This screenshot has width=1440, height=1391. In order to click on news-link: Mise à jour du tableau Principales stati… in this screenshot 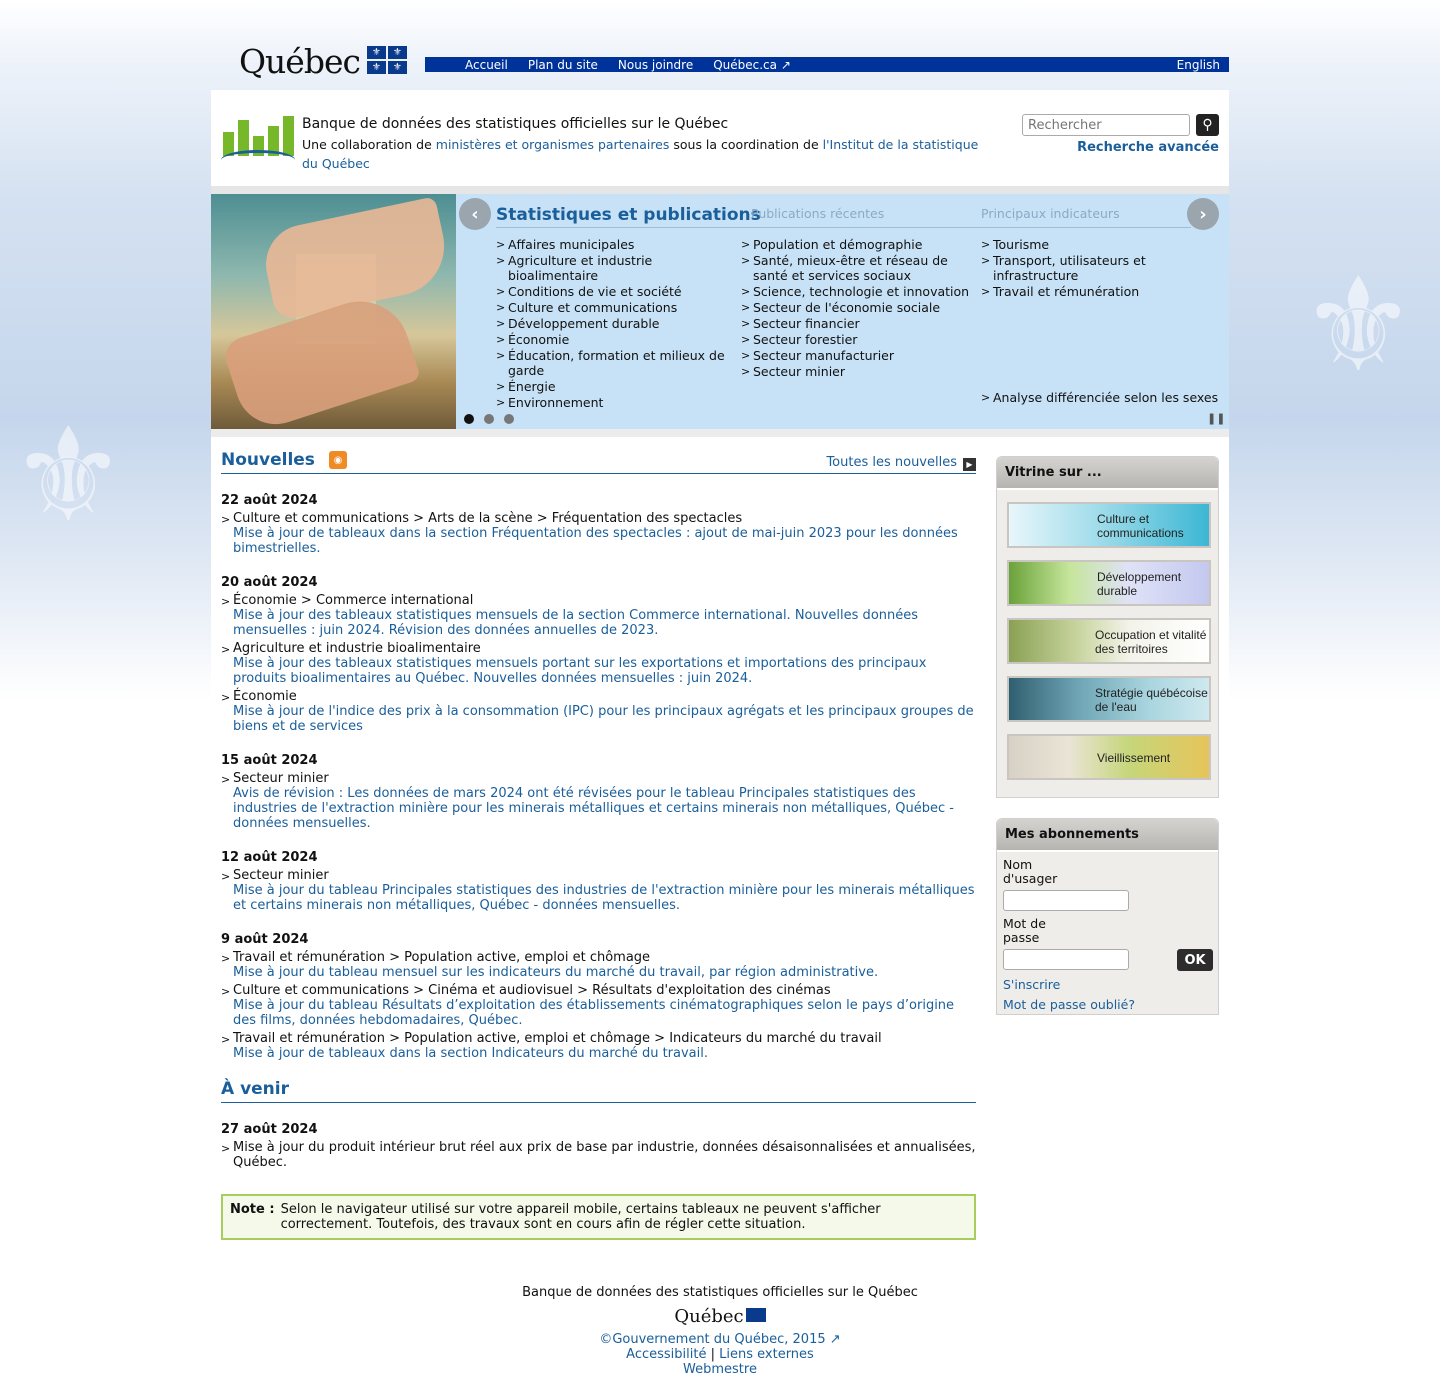, I will do `click(604, 898)`.